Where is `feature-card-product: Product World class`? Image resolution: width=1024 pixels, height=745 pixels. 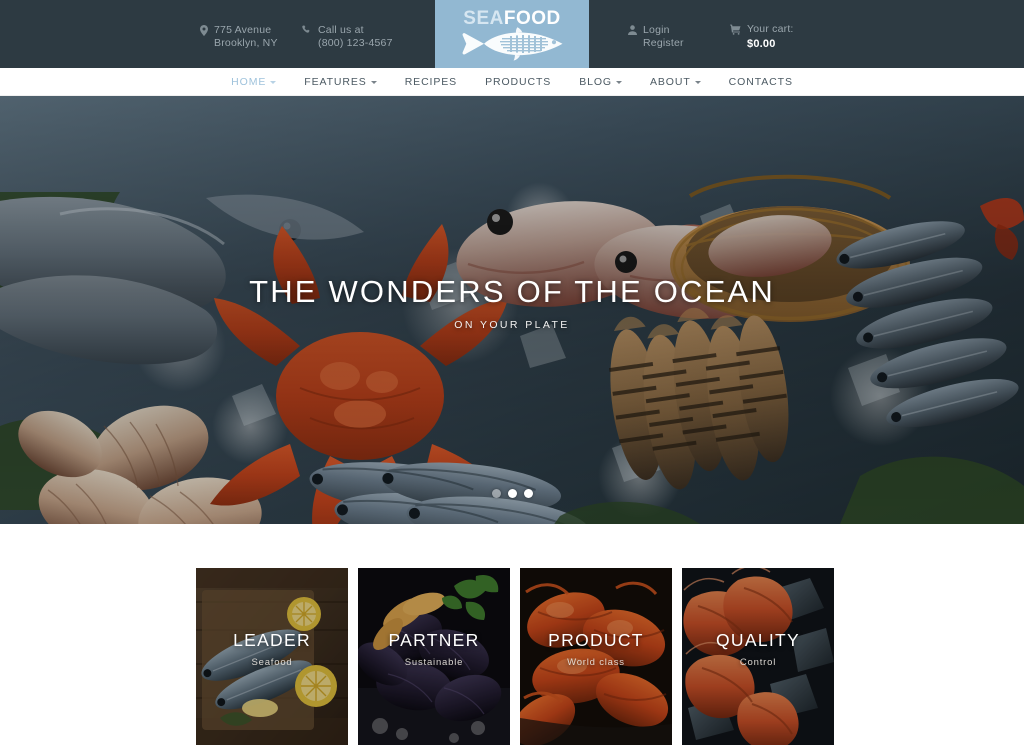 feature-card-product: Product World class is located at coordinates (596, 656).